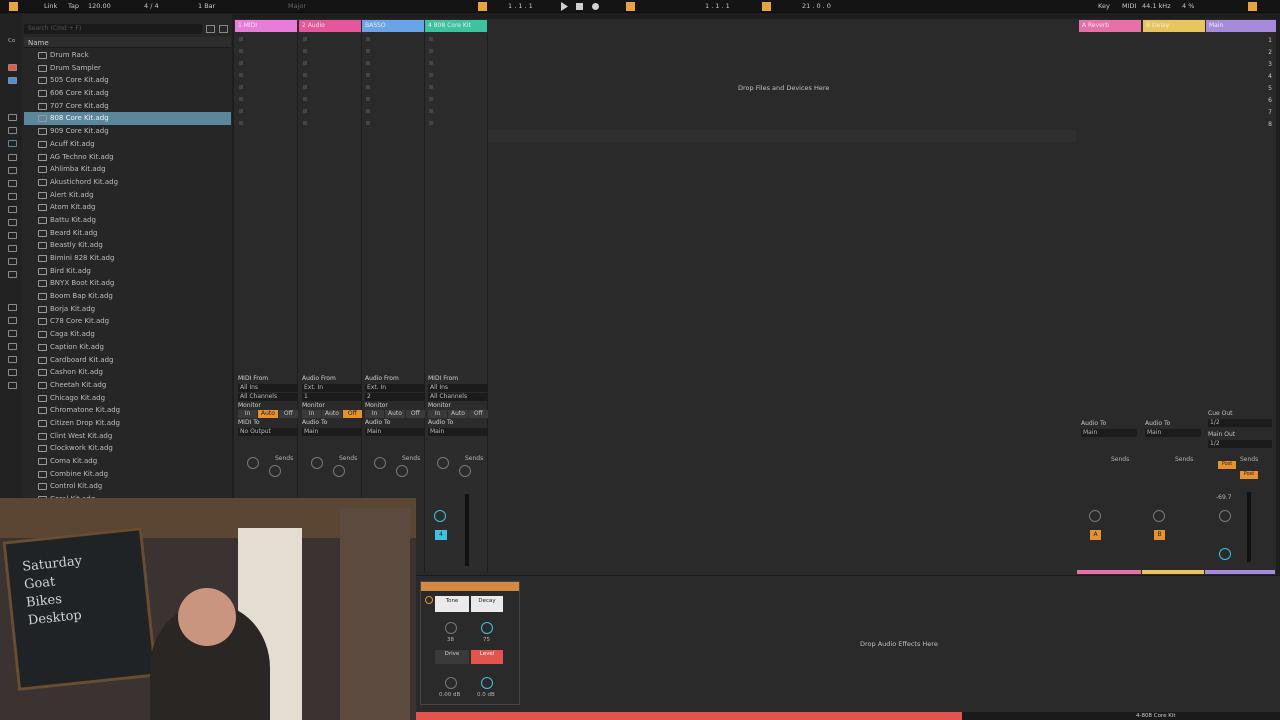  Describe the element at coordinates (127, 157) in the screenshot. I see `browser-item: AG Techno Kit.adg` at that location.